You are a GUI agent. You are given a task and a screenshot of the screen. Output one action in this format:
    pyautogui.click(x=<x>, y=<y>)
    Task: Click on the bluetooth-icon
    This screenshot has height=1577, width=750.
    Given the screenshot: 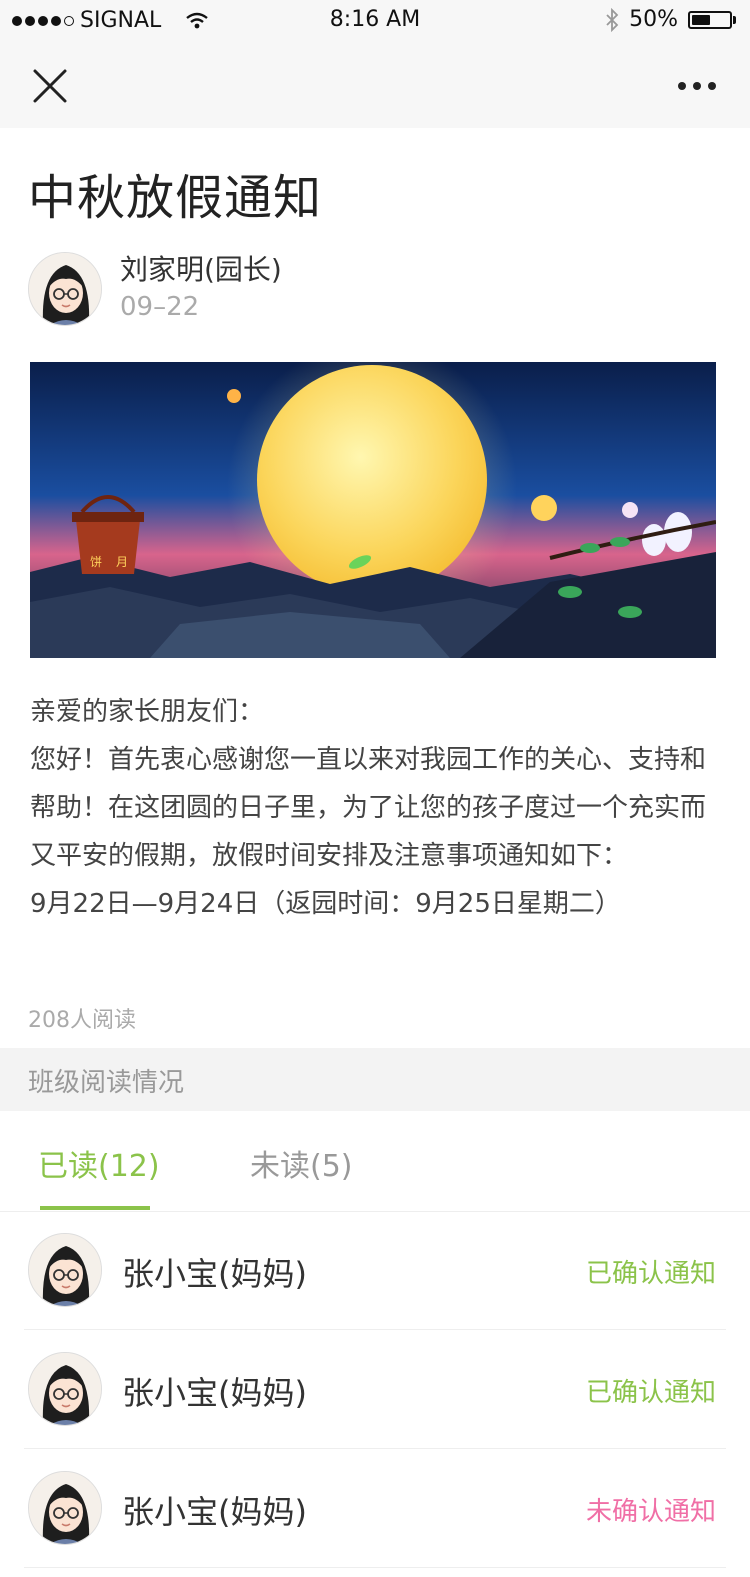 What is the action you would take?
    pyautogui.click(x=612, y=19)
    